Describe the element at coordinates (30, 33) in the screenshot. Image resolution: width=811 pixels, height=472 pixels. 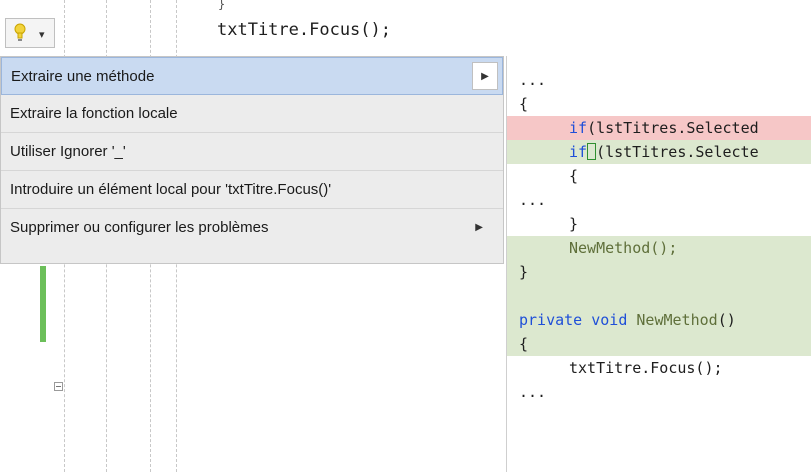
I see `quick-actions-button: ▾` at that location.